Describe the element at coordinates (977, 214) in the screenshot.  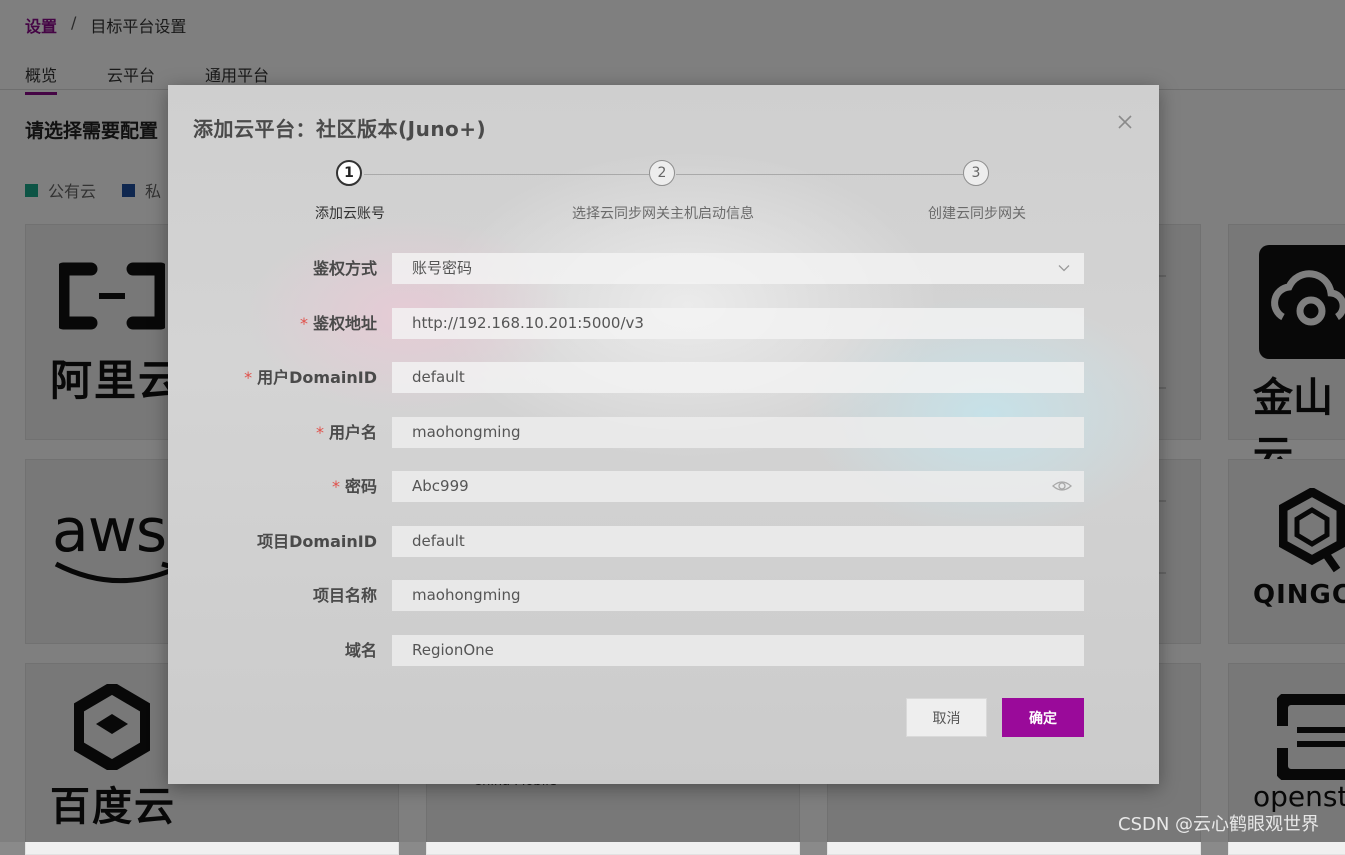
I see `step-3-label: 创建云同步网关` at that location.